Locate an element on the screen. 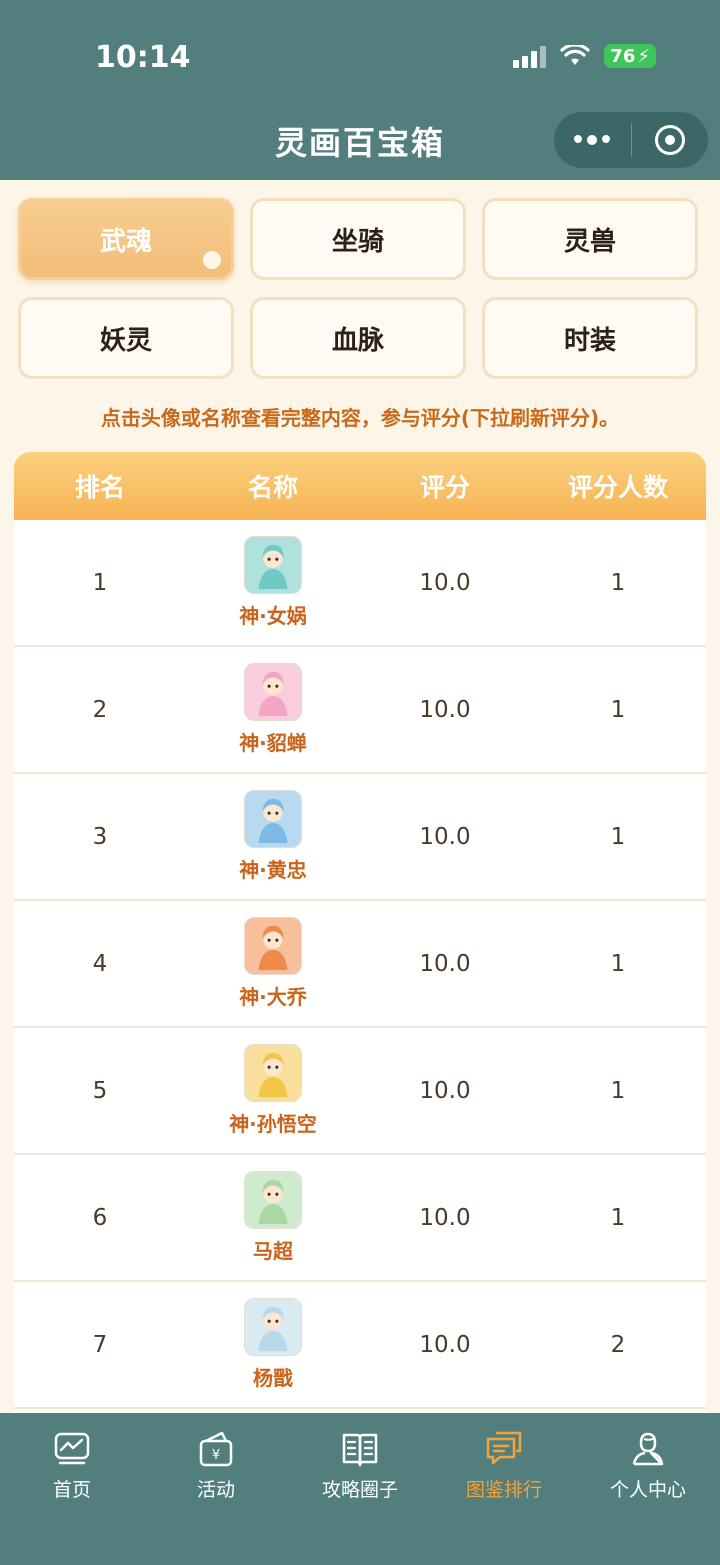 Image resolution: width=720 pixels, height=1565 pixels. tab-label: 活动 is located at coordinates (215, 1490).